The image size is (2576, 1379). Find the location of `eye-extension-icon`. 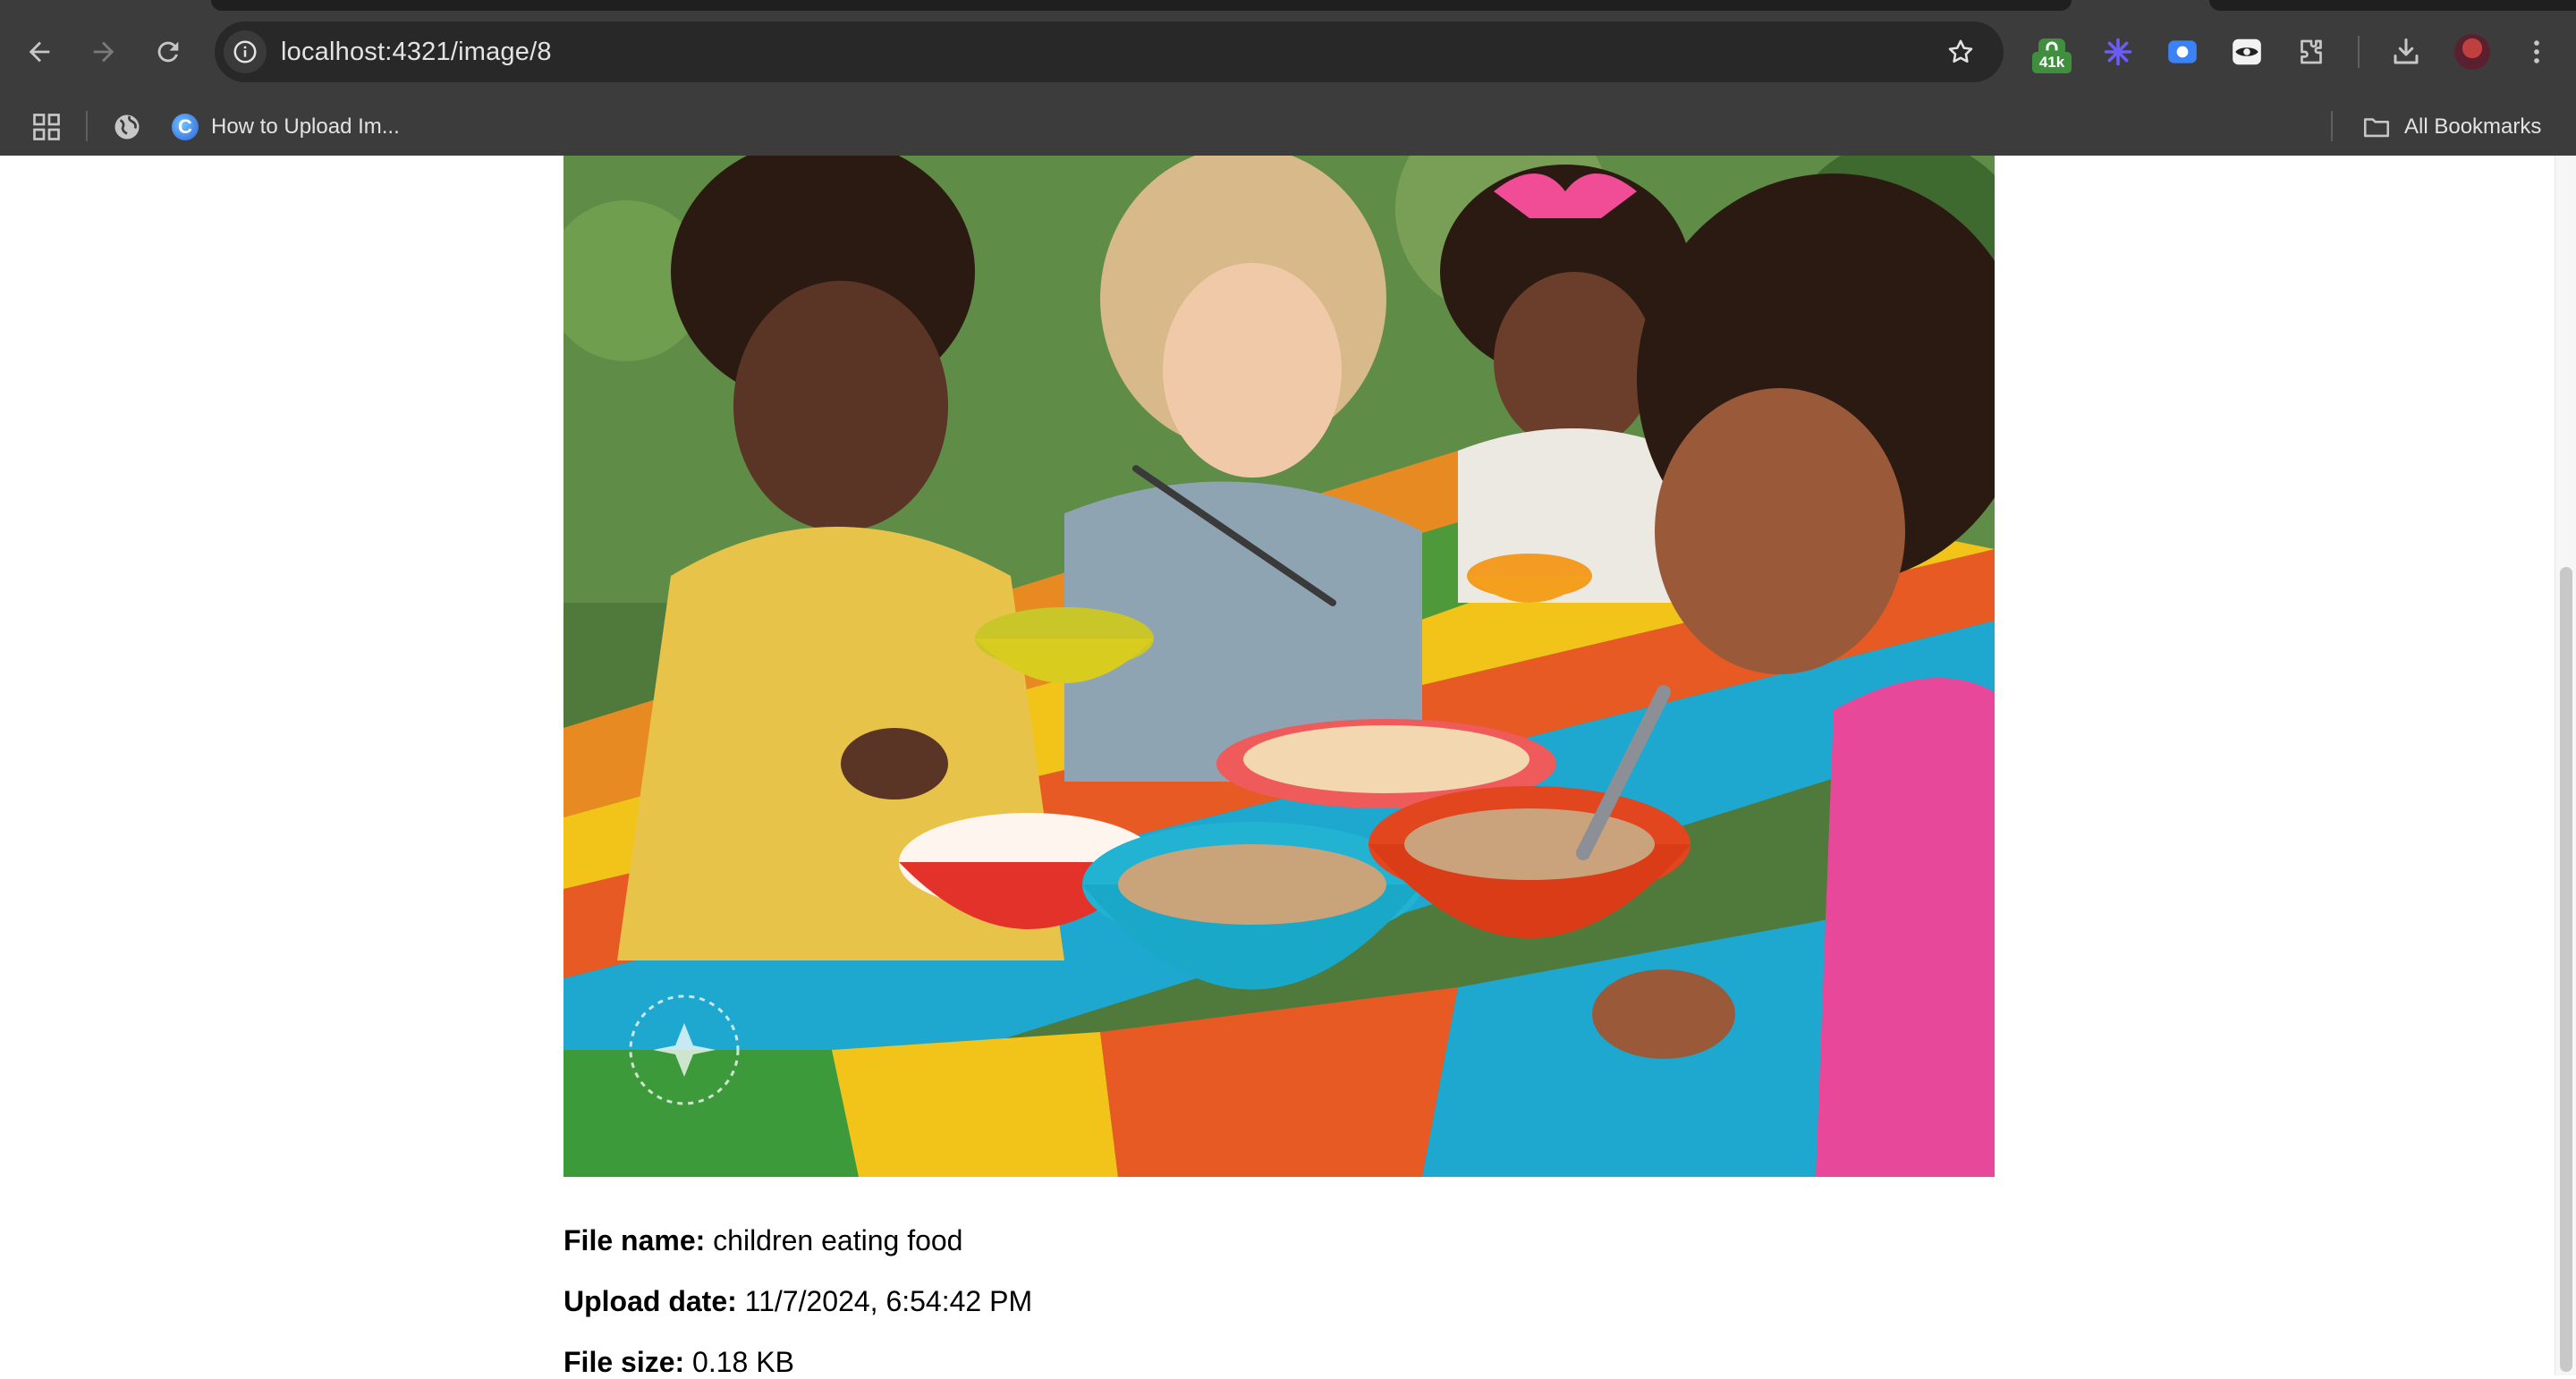

eye-extension-icon is located at coordinates (2247, 51).